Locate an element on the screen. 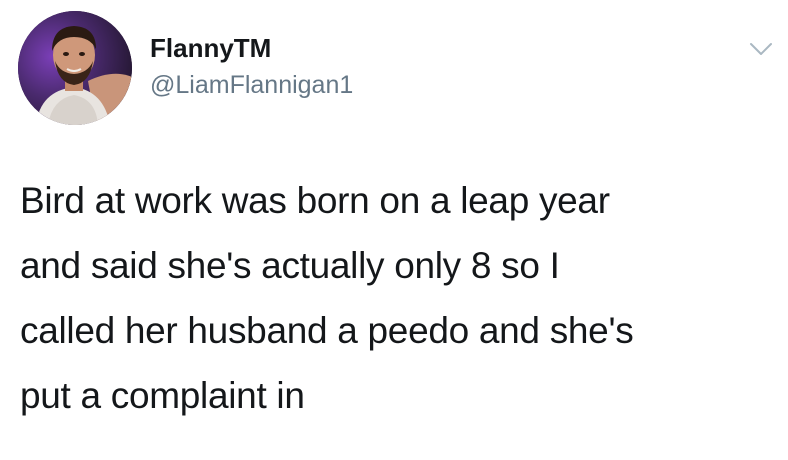  avatar is located at coordinates (75, 68).